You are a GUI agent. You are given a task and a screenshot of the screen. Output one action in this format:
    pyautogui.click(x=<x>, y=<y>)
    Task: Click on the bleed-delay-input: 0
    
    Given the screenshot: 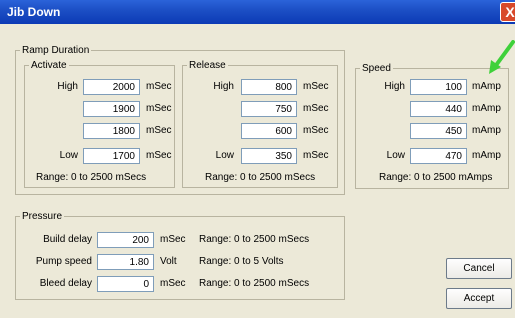 What is the action you would take?
    pyautogui.click(x=125, y=284)
    